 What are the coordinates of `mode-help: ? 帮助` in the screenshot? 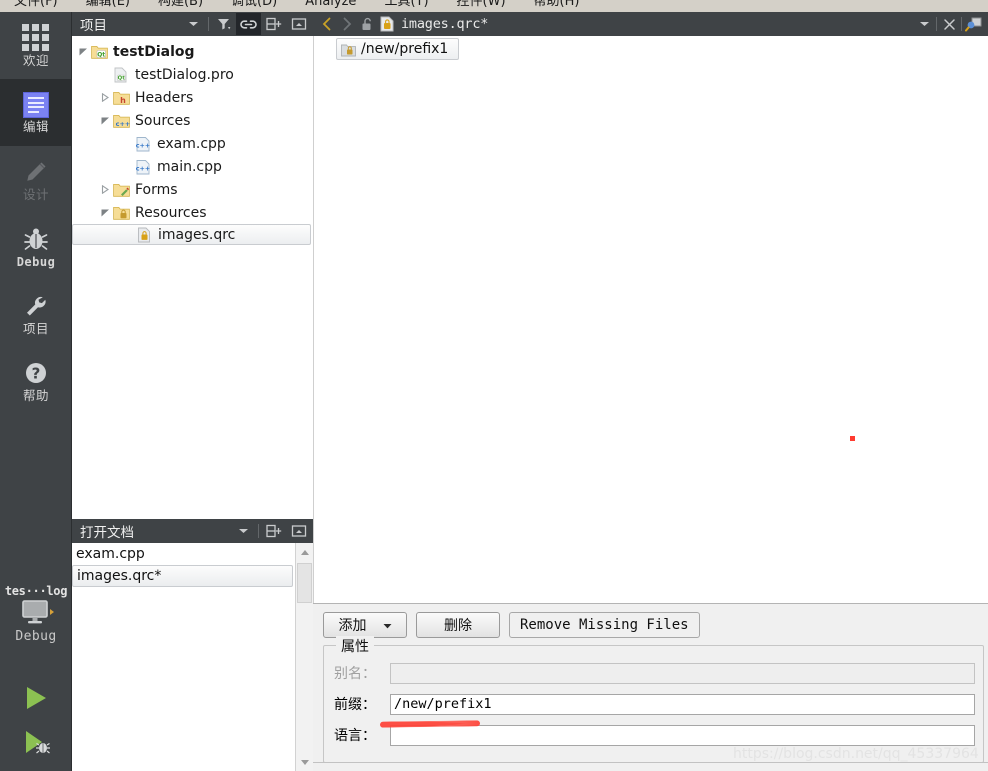 It's located at (36, 380).